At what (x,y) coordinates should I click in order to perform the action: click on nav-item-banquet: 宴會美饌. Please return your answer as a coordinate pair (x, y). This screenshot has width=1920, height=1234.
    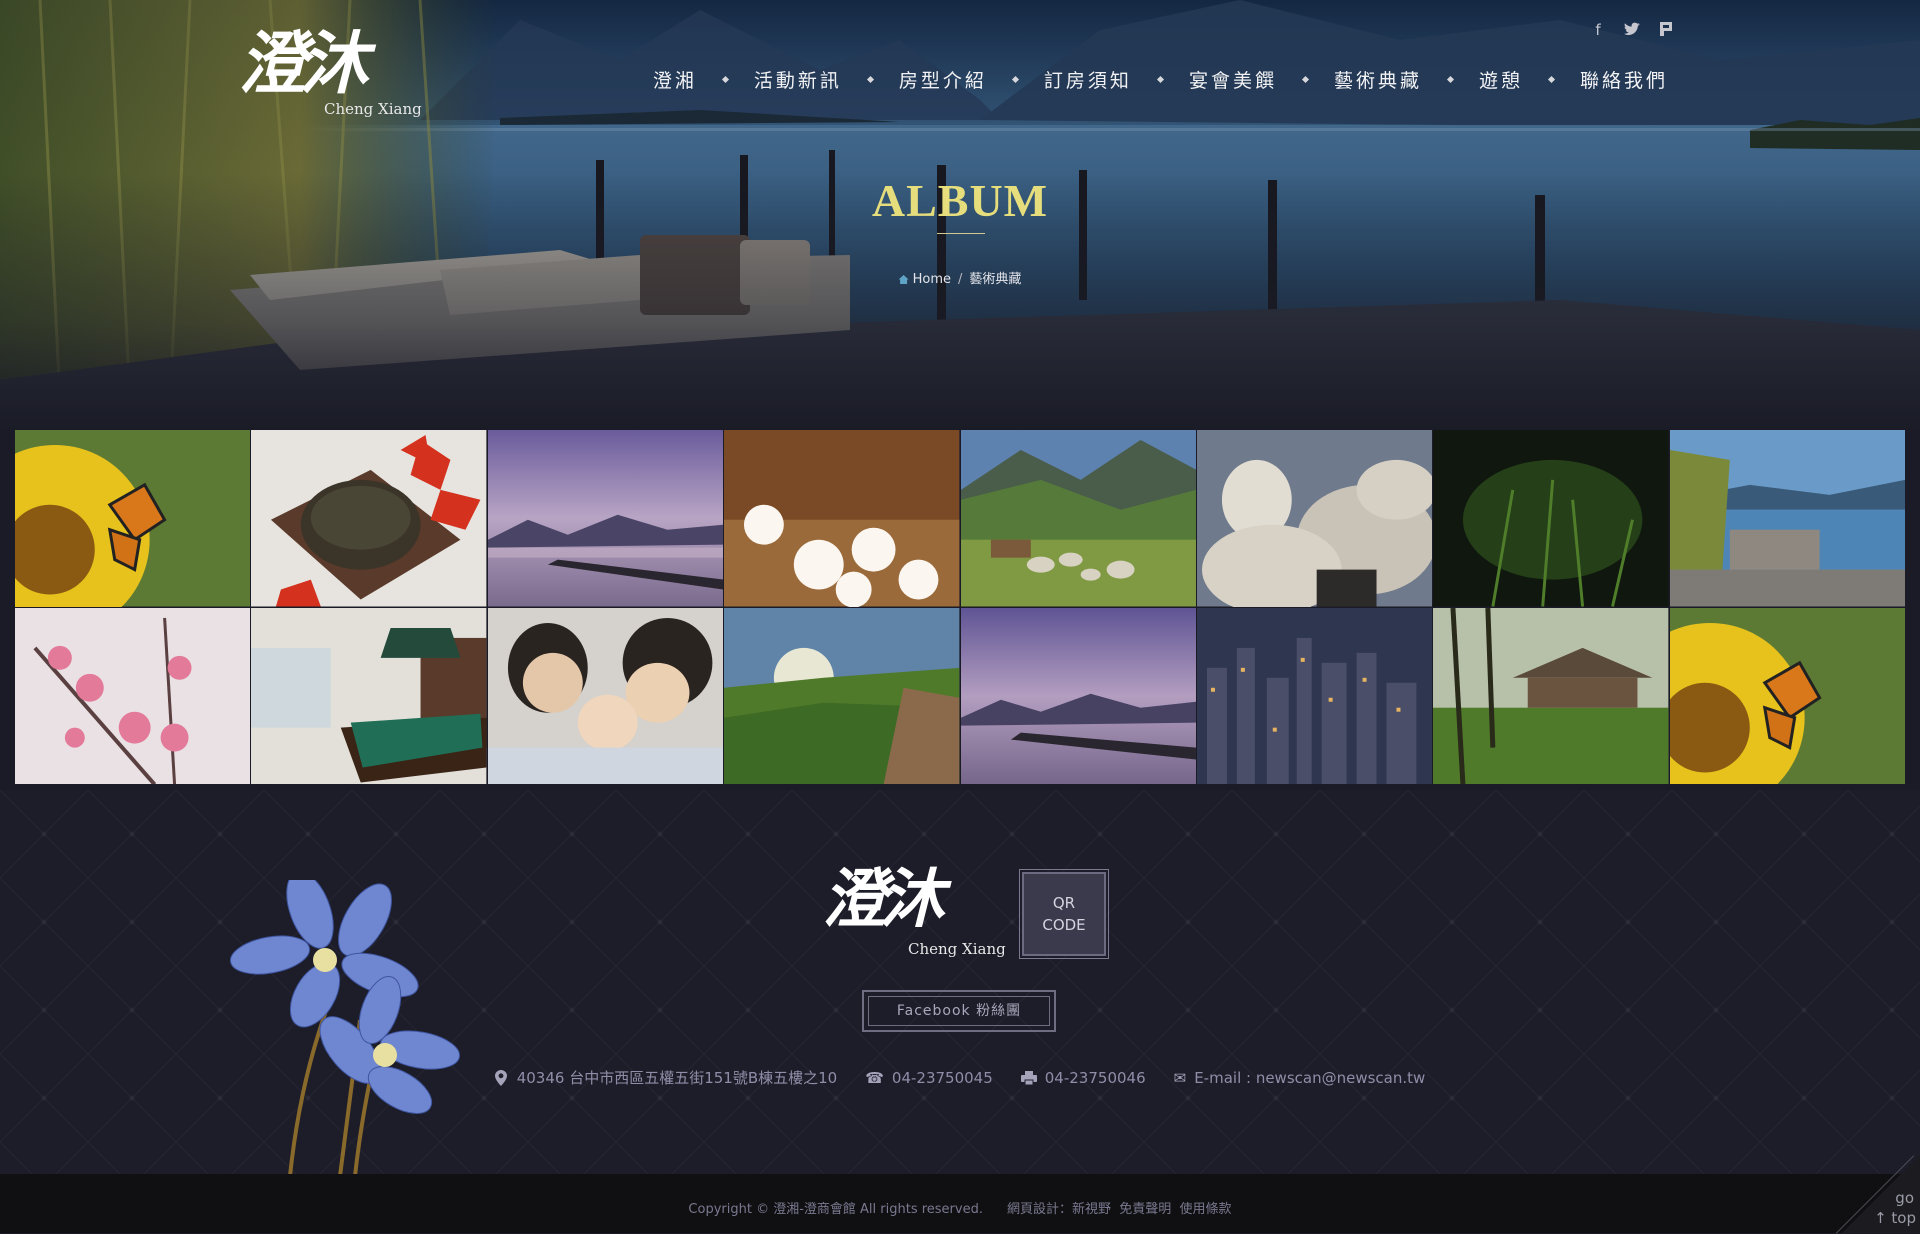
    Looking at the image, I should click on (1233, 79).